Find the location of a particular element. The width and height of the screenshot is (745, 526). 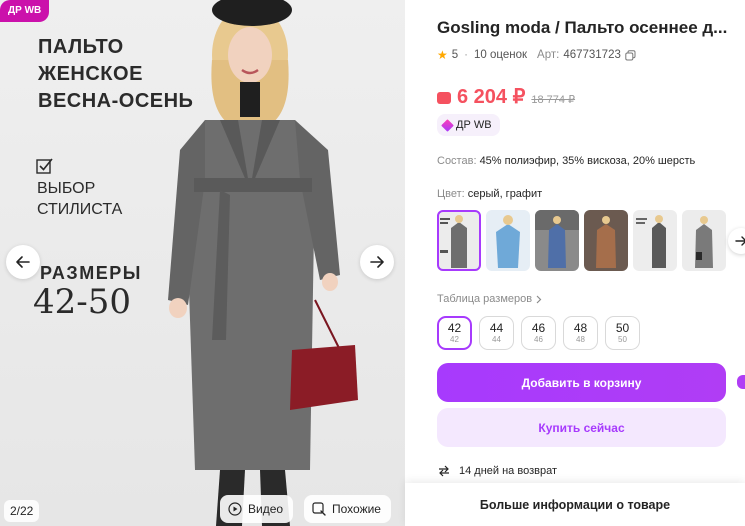

buy-now-button: Купить сейчас is located at coordinates (581, 427).